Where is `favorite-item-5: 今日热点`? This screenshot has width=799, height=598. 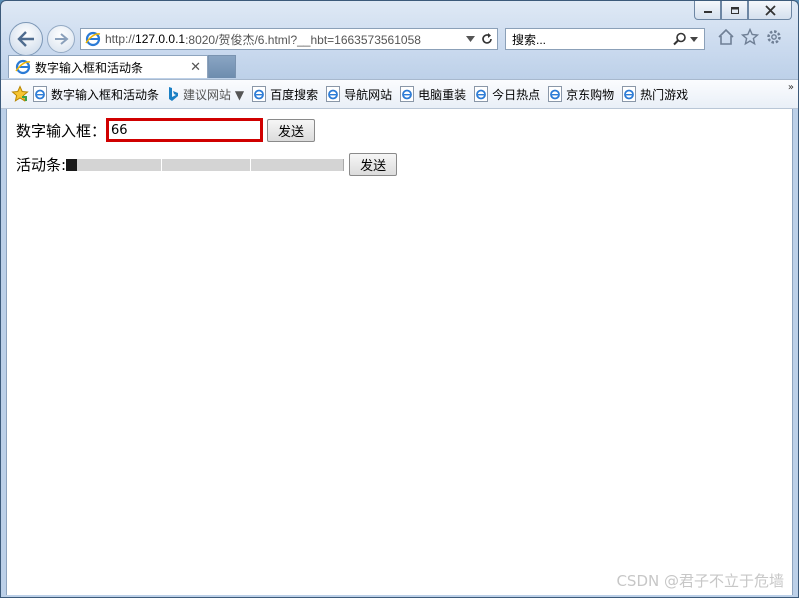 favorite-item-5: 今日热点 is located at coordinates (507, 94).